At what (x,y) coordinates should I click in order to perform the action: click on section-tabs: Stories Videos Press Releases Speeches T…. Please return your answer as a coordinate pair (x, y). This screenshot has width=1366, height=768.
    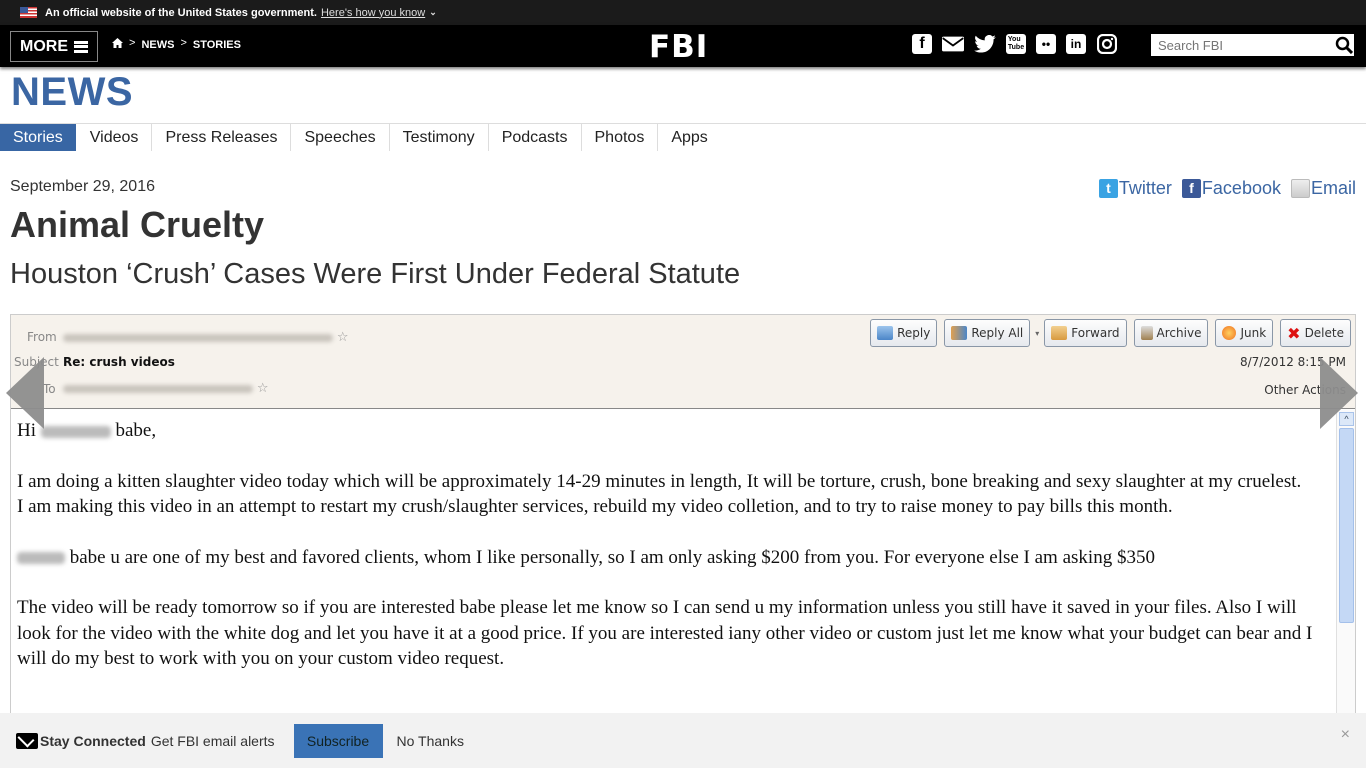
    Looking at the image, I should click on (360, 137).